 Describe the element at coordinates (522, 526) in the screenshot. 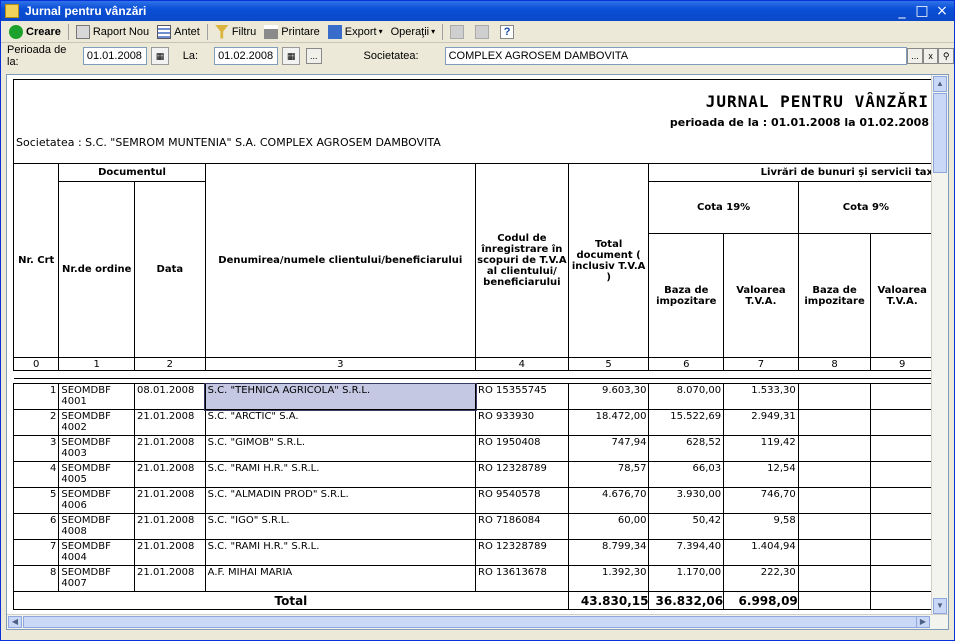

I see `row-cod-tva: RO 7186084` at that location.